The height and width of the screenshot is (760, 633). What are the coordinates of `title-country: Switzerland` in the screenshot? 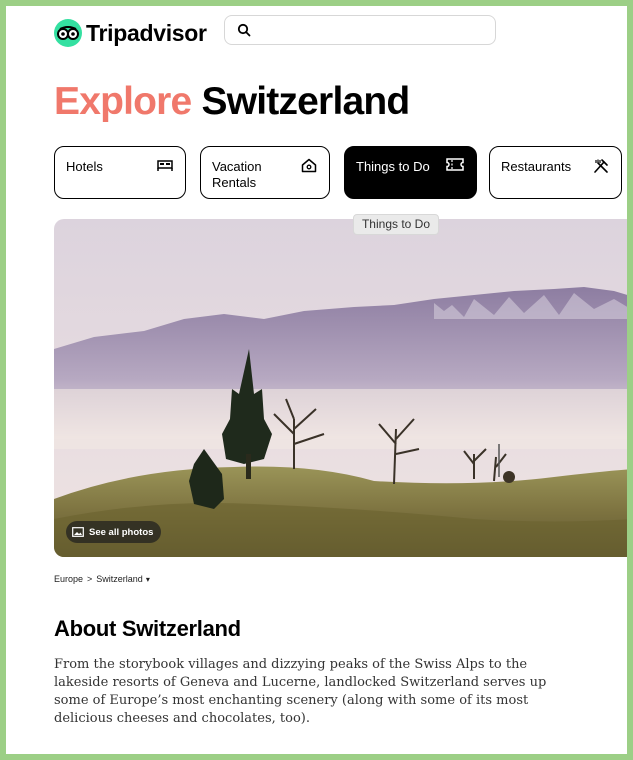 It's located at (306, 101).